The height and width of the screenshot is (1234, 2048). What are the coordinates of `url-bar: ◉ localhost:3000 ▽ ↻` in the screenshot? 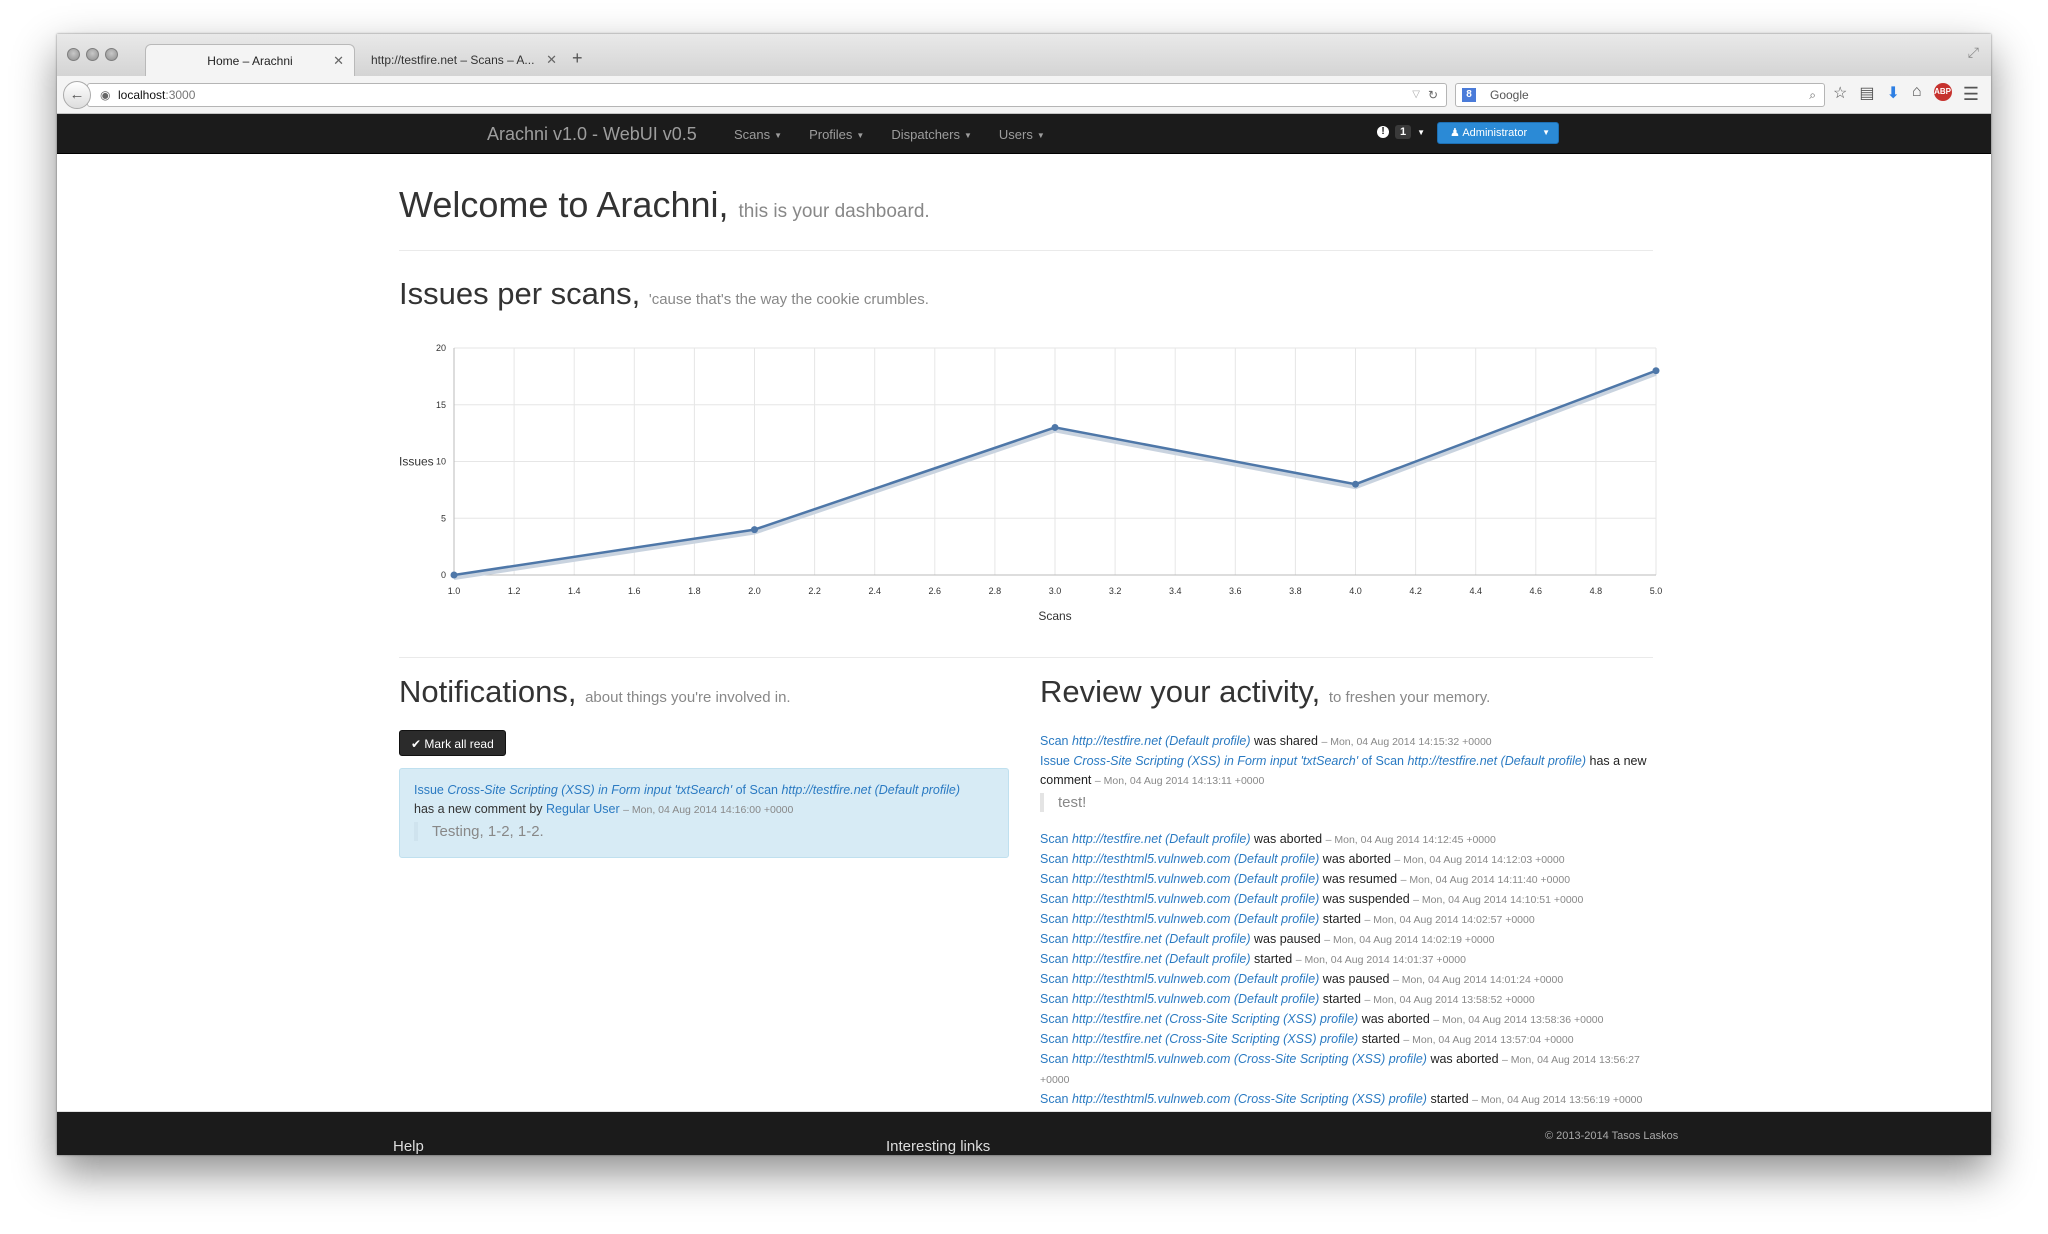 It's located at (767, 95).